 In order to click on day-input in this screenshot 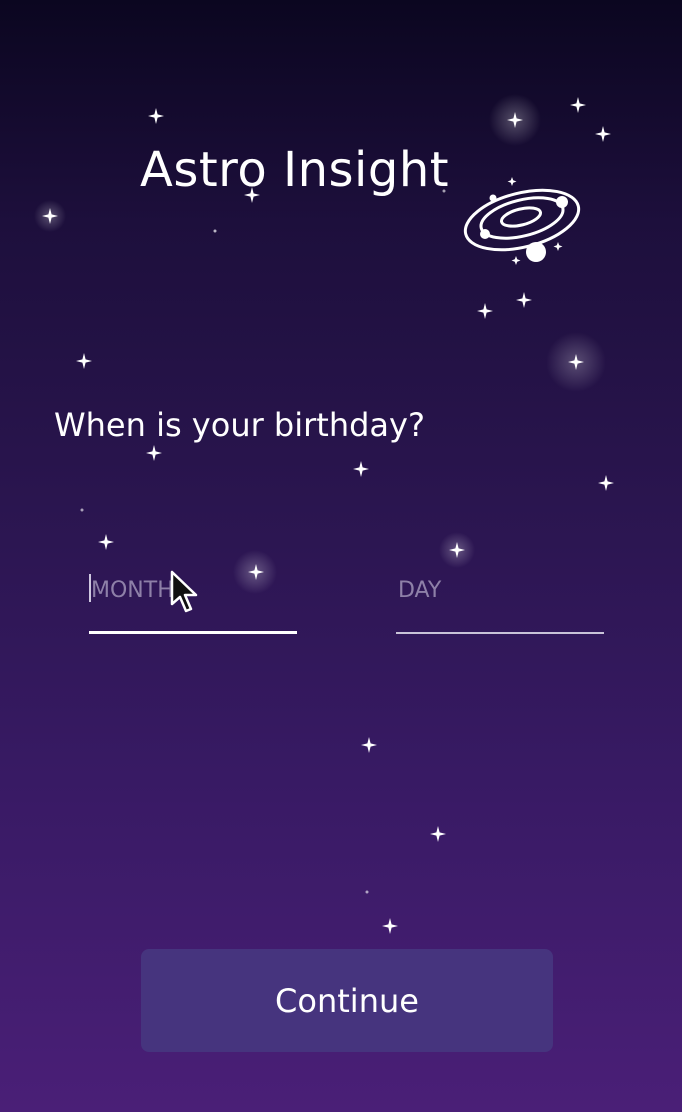, I will do `click(501, 590)`.